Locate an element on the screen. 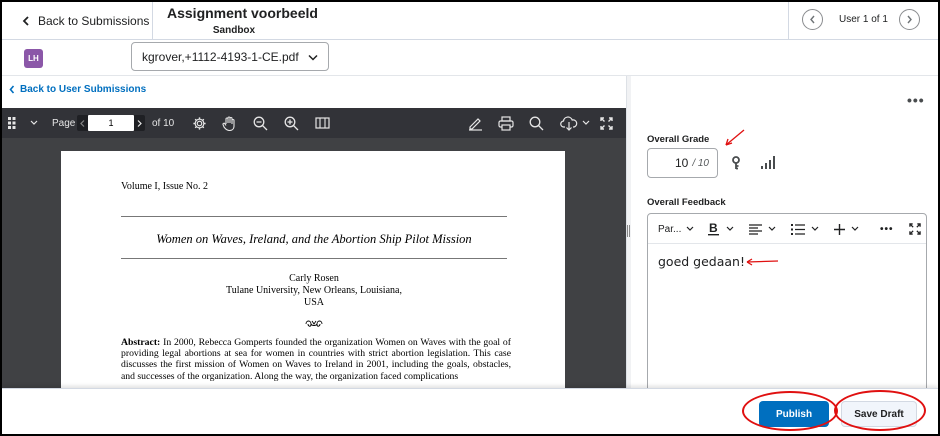 The height and width of the screenshot is (436, 940). previous-user-button is located at coordinates (812, 19).